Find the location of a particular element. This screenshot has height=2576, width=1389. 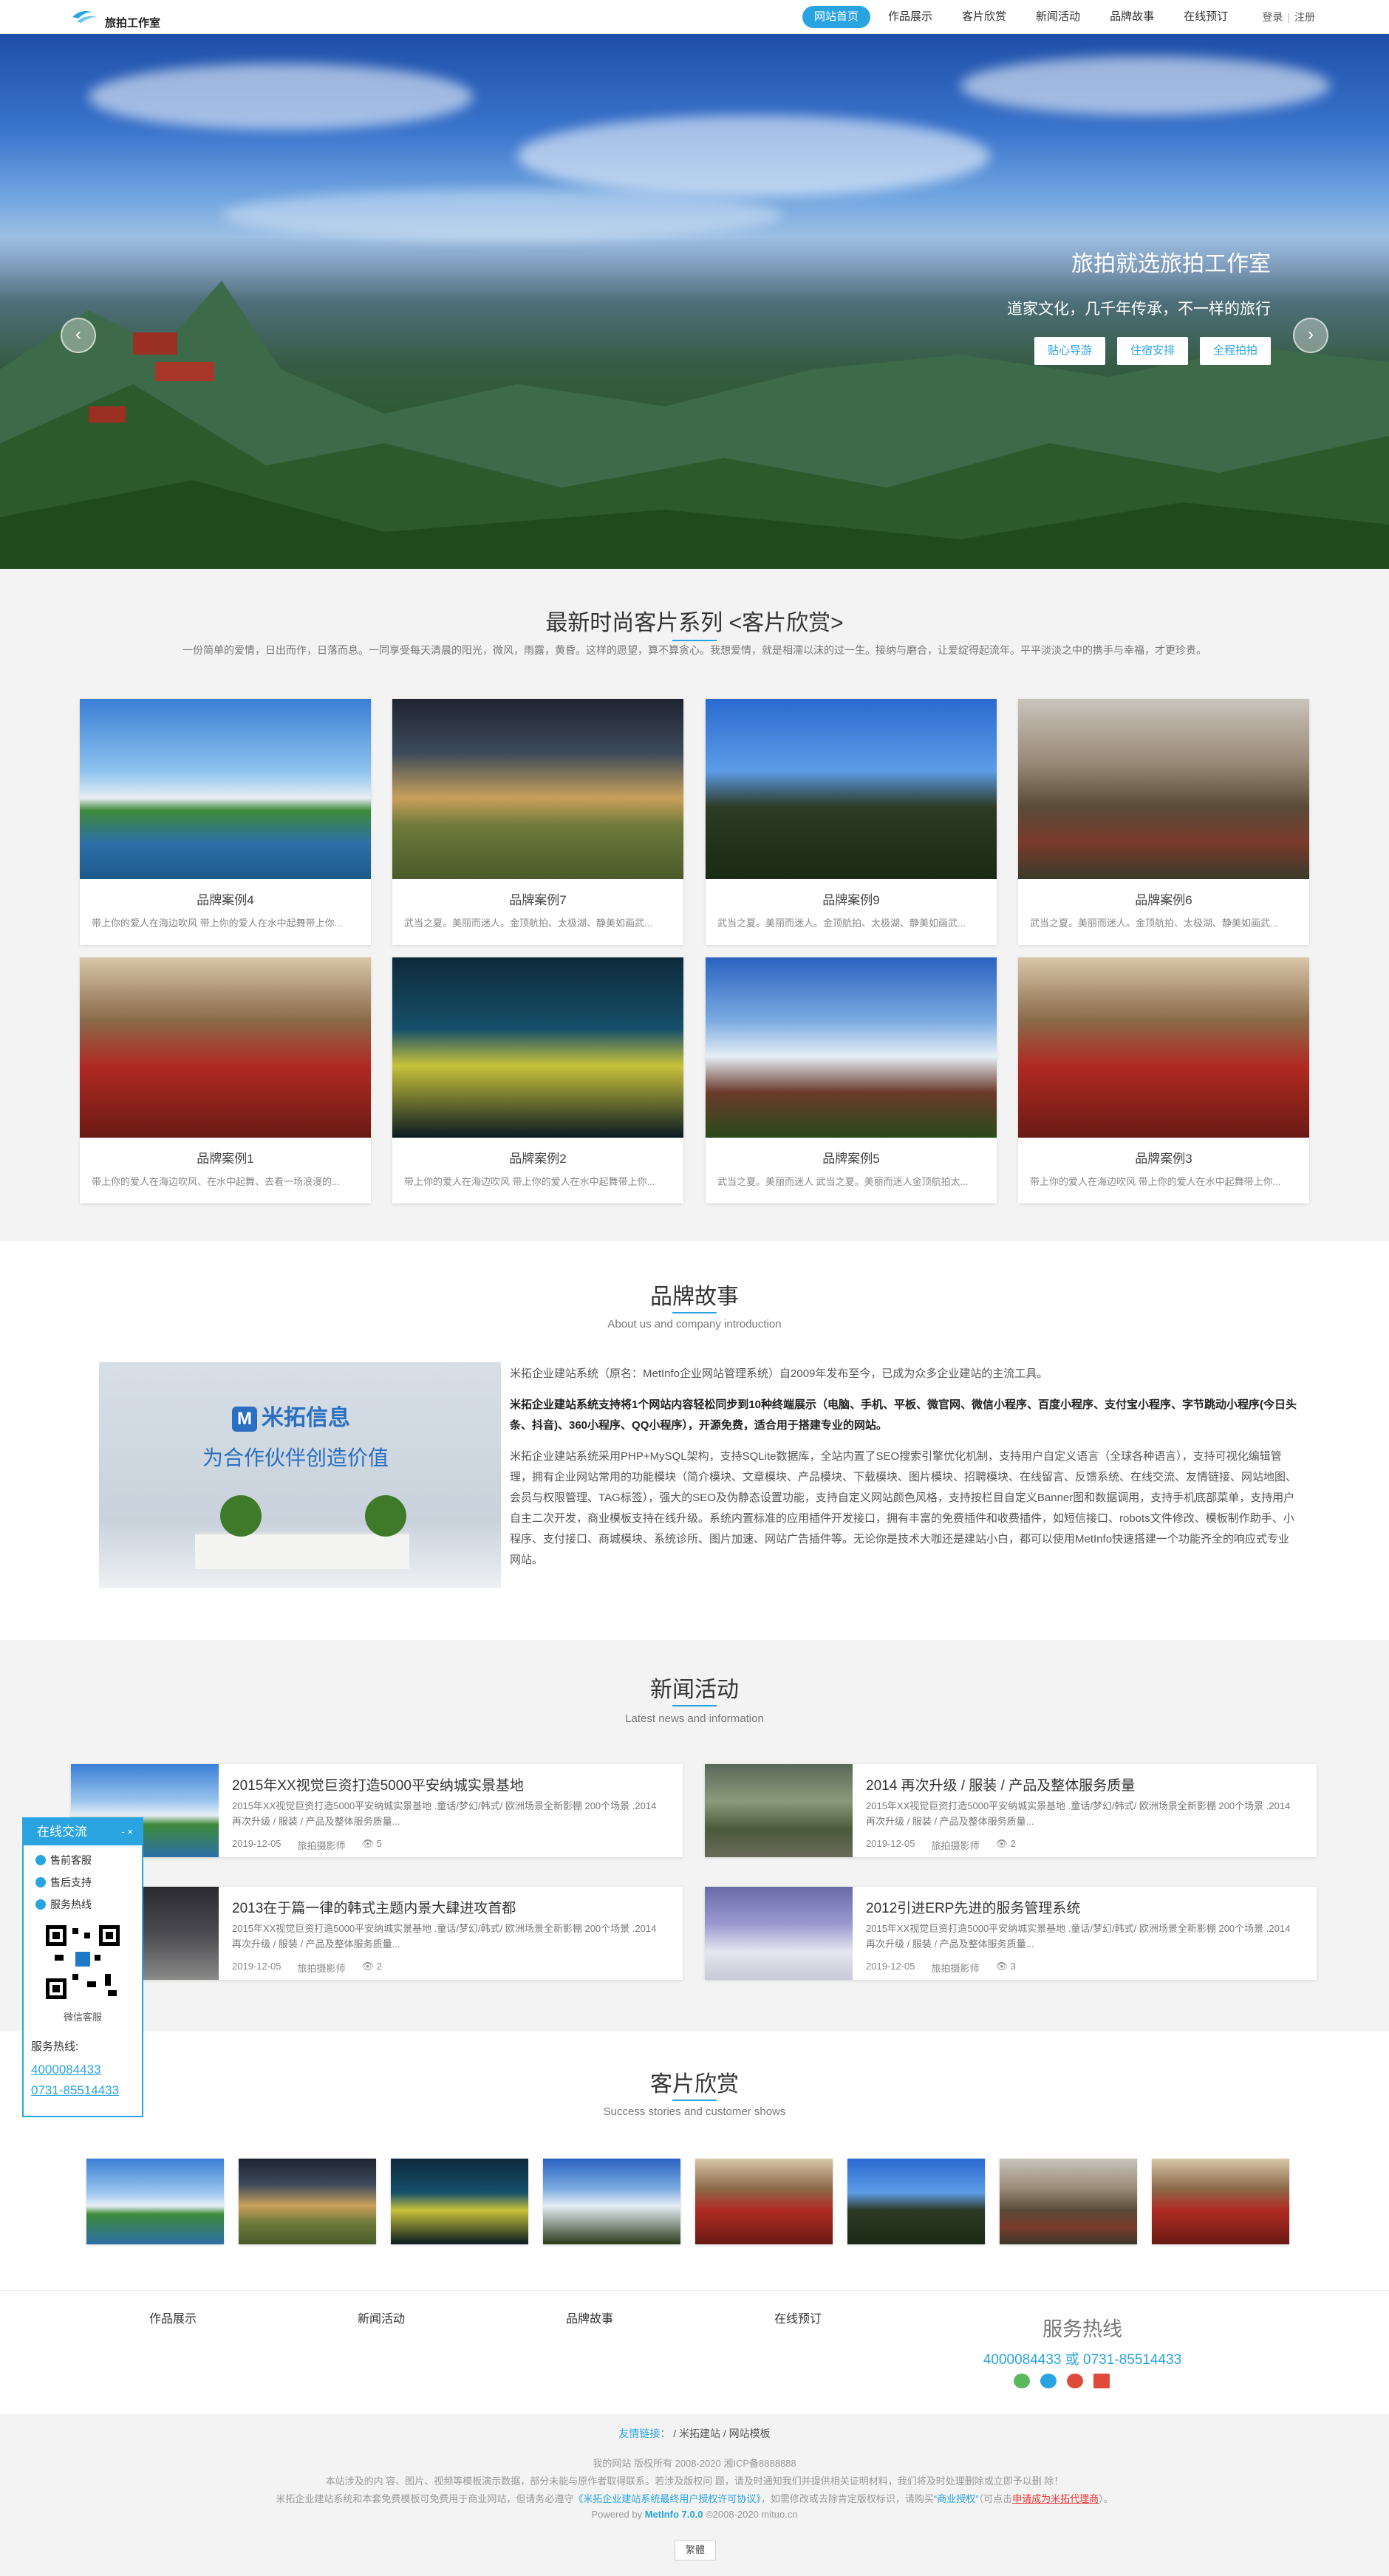

case-name: 品牌案例5 is located at coordinates (851, 1157).